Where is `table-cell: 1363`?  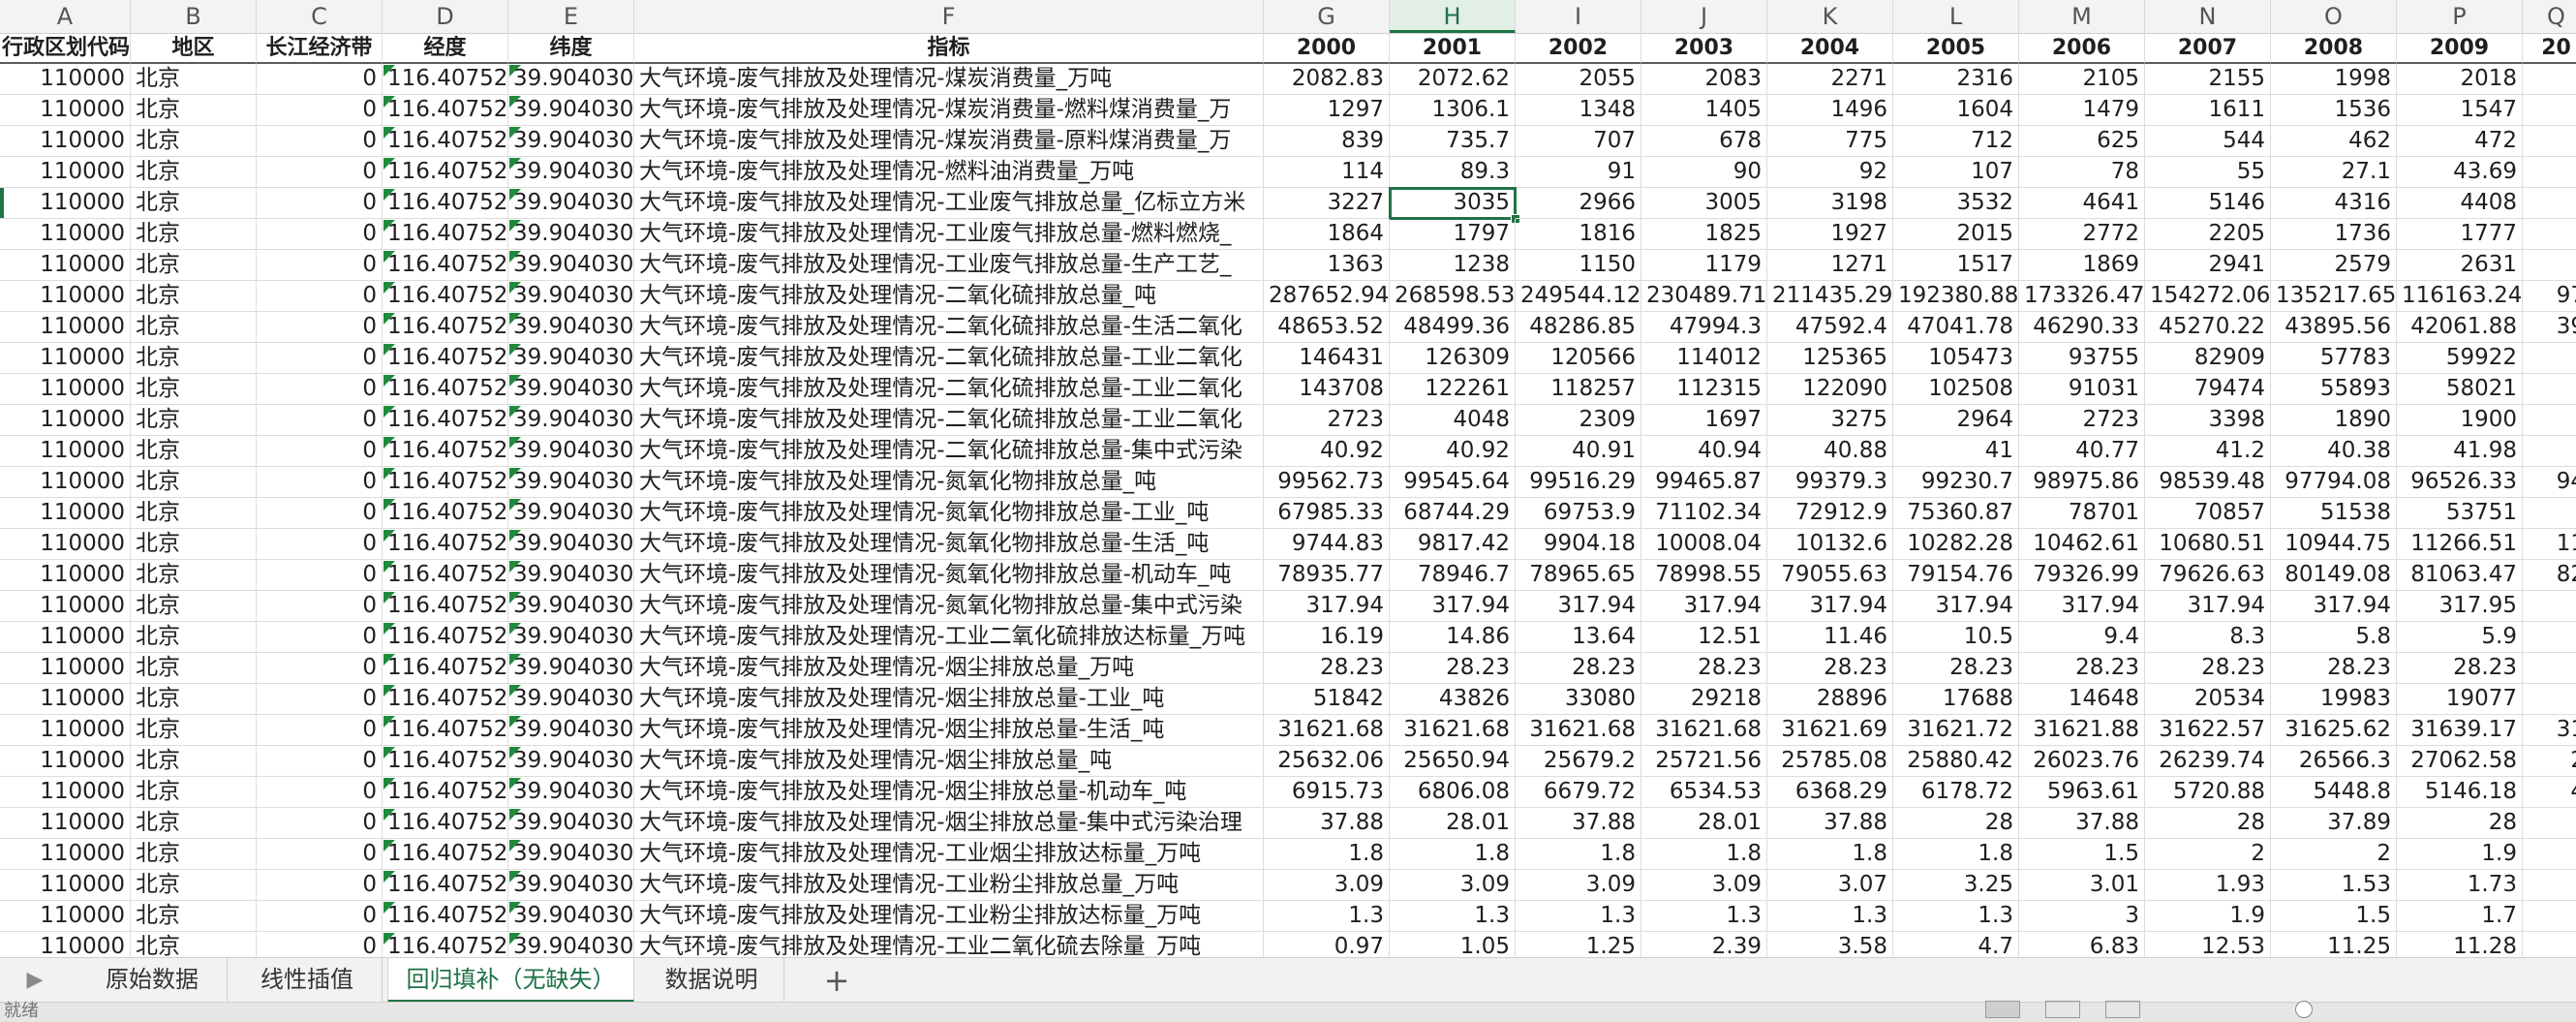 table-cell: 1363 is located at coordinates (1327, 265).